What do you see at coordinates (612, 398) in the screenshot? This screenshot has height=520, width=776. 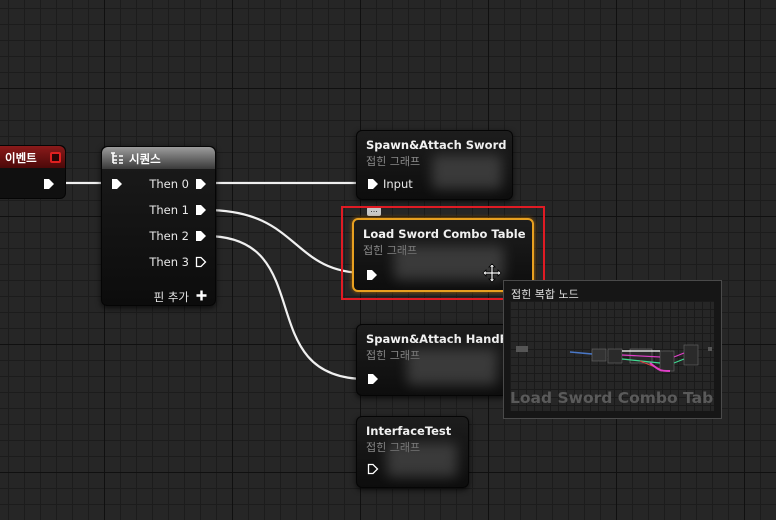 I see `tooltip-preview-caption: Load Sword Combo Table` at bounding box center [612, 398].